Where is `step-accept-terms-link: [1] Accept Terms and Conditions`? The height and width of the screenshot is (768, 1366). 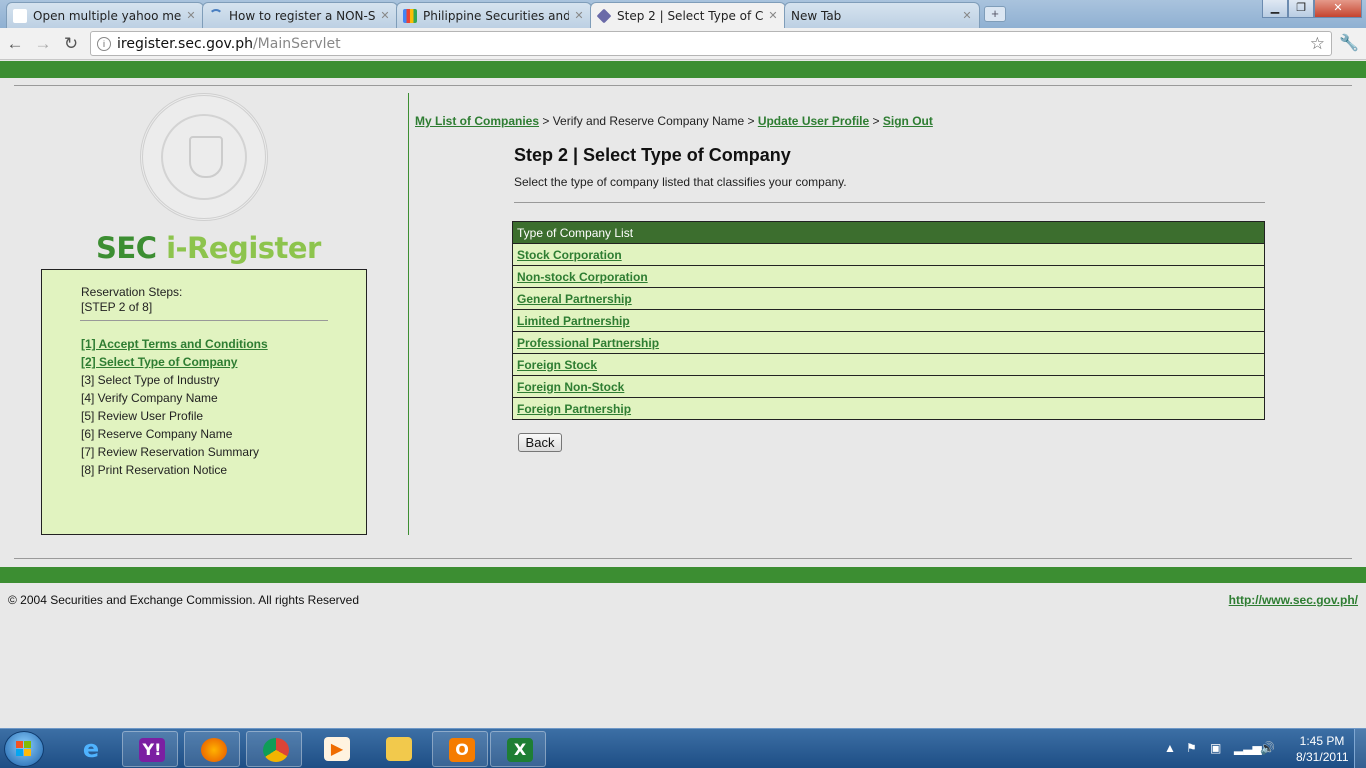
step-accept-terms-link: [1] Accept Terms and Conditions is located at coordinates (174, 344).